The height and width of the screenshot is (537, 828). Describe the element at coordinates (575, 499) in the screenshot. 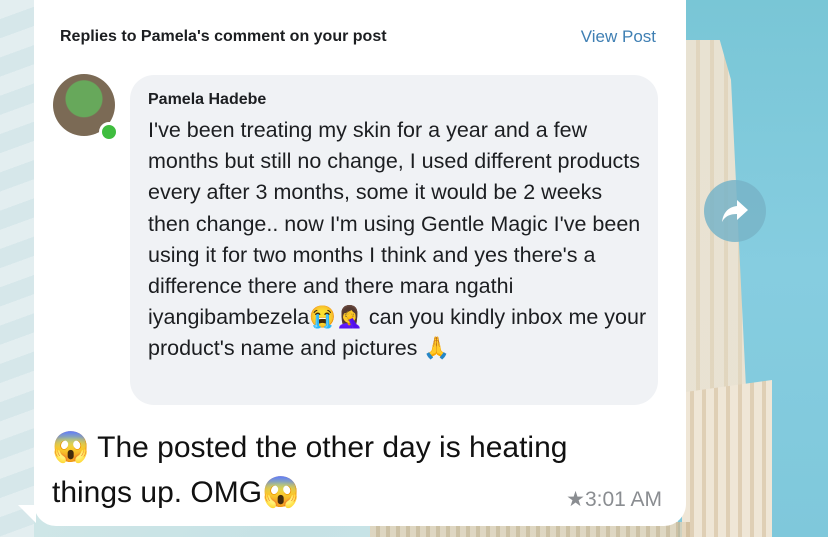

I see `starred-icon: ★` at that location.